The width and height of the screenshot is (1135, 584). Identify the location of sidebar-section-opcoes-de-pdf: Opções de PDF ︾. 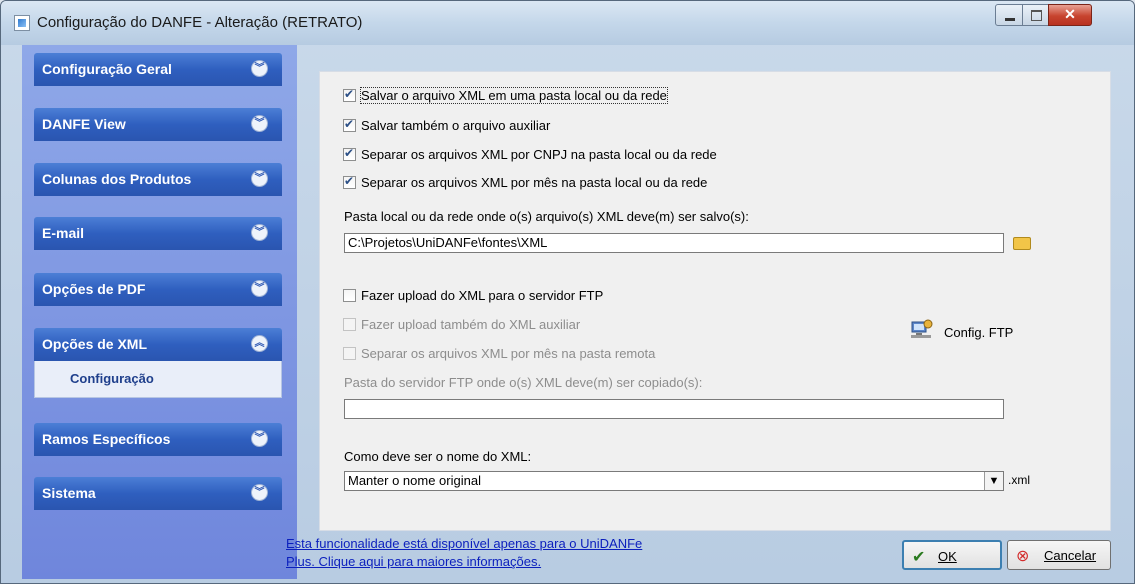
(158, 289).